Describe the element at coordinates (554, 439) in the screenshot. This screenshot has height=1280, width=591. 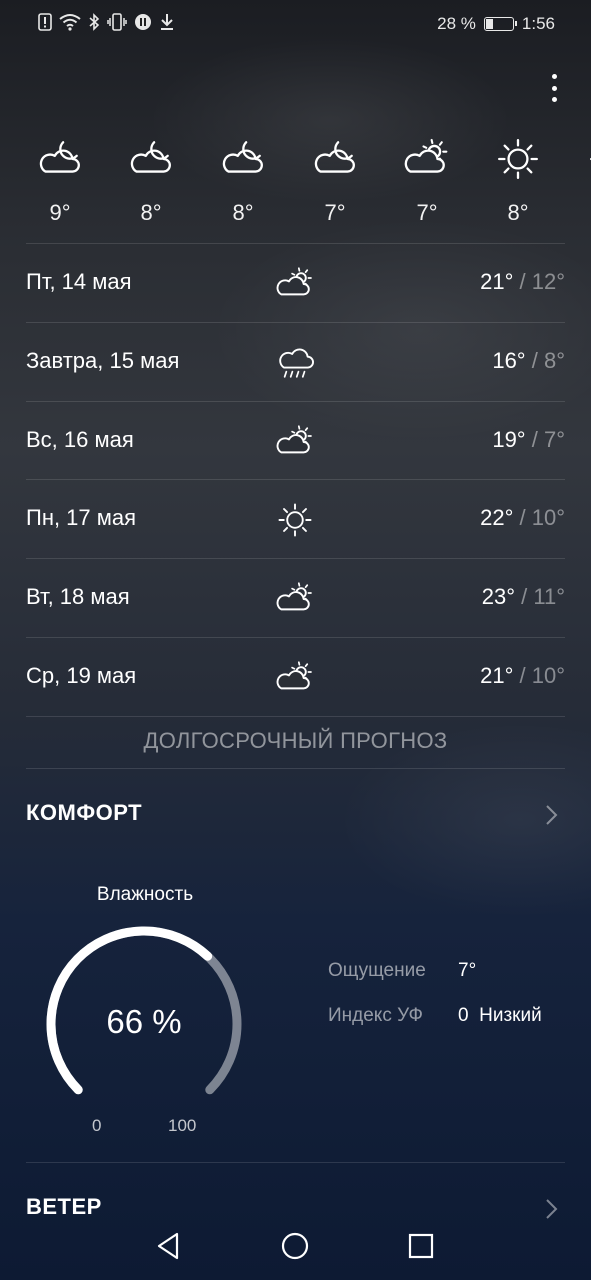
I see `low-temp: 7°` at that location.